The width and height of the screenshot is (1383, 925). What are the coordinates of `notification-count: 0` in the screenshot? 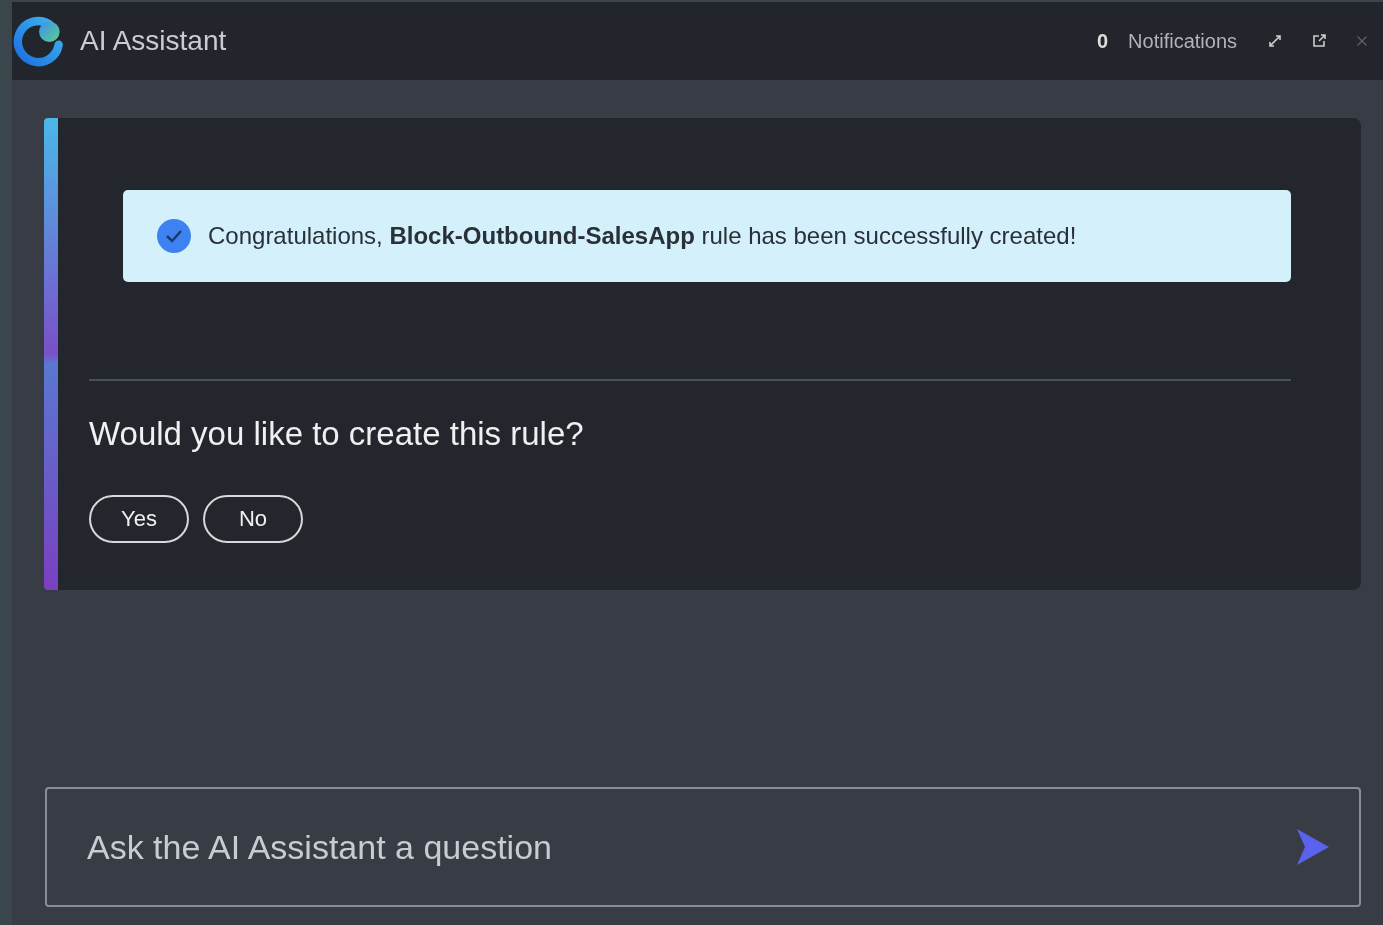 It's located at (1102, 41).